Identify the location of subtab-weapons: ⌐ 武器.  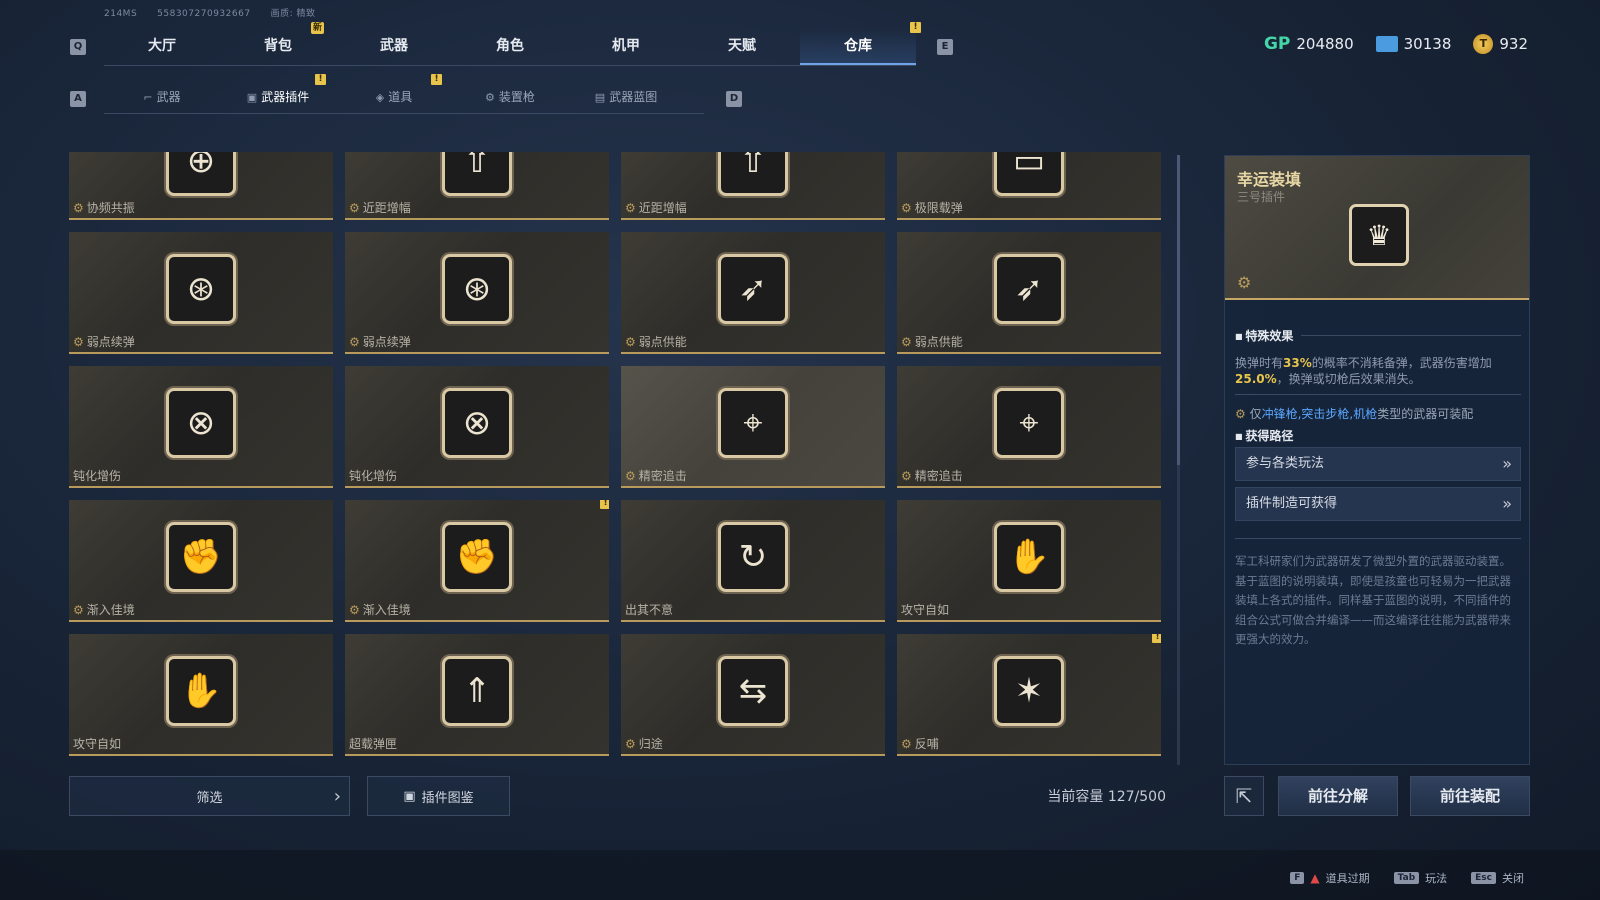
(162, 97).